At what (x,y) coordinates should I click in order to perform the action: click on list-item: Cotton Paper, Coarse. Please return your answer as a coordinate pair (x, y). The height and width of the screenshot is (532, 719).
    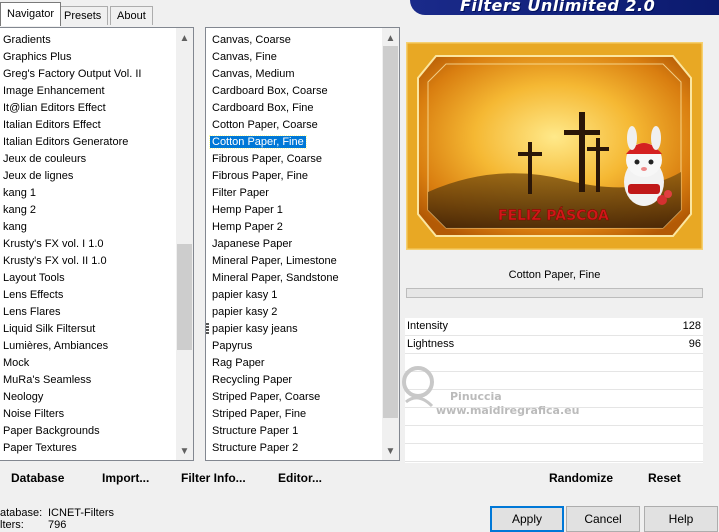
    Looking at the image, I should click on (294, 125).